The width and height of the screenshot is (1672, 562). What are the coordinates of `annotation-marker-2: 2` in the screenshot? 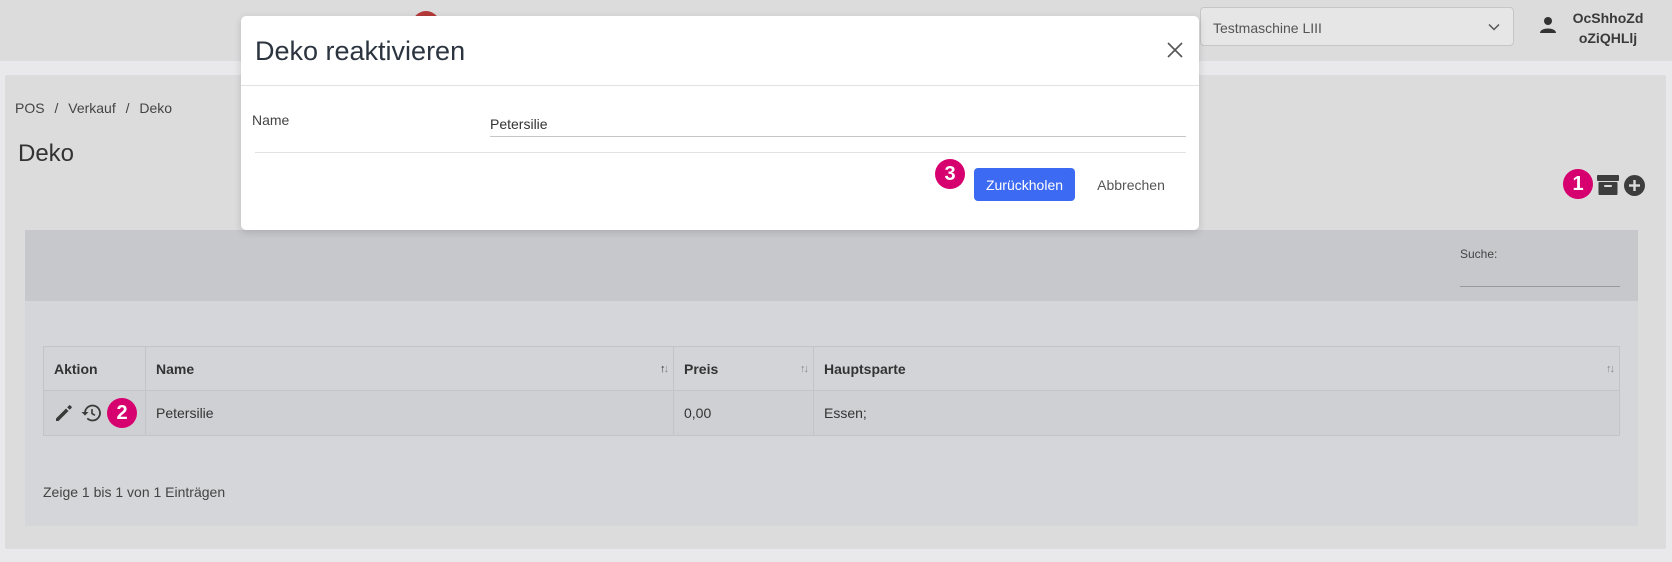 It's located at (122, 413).